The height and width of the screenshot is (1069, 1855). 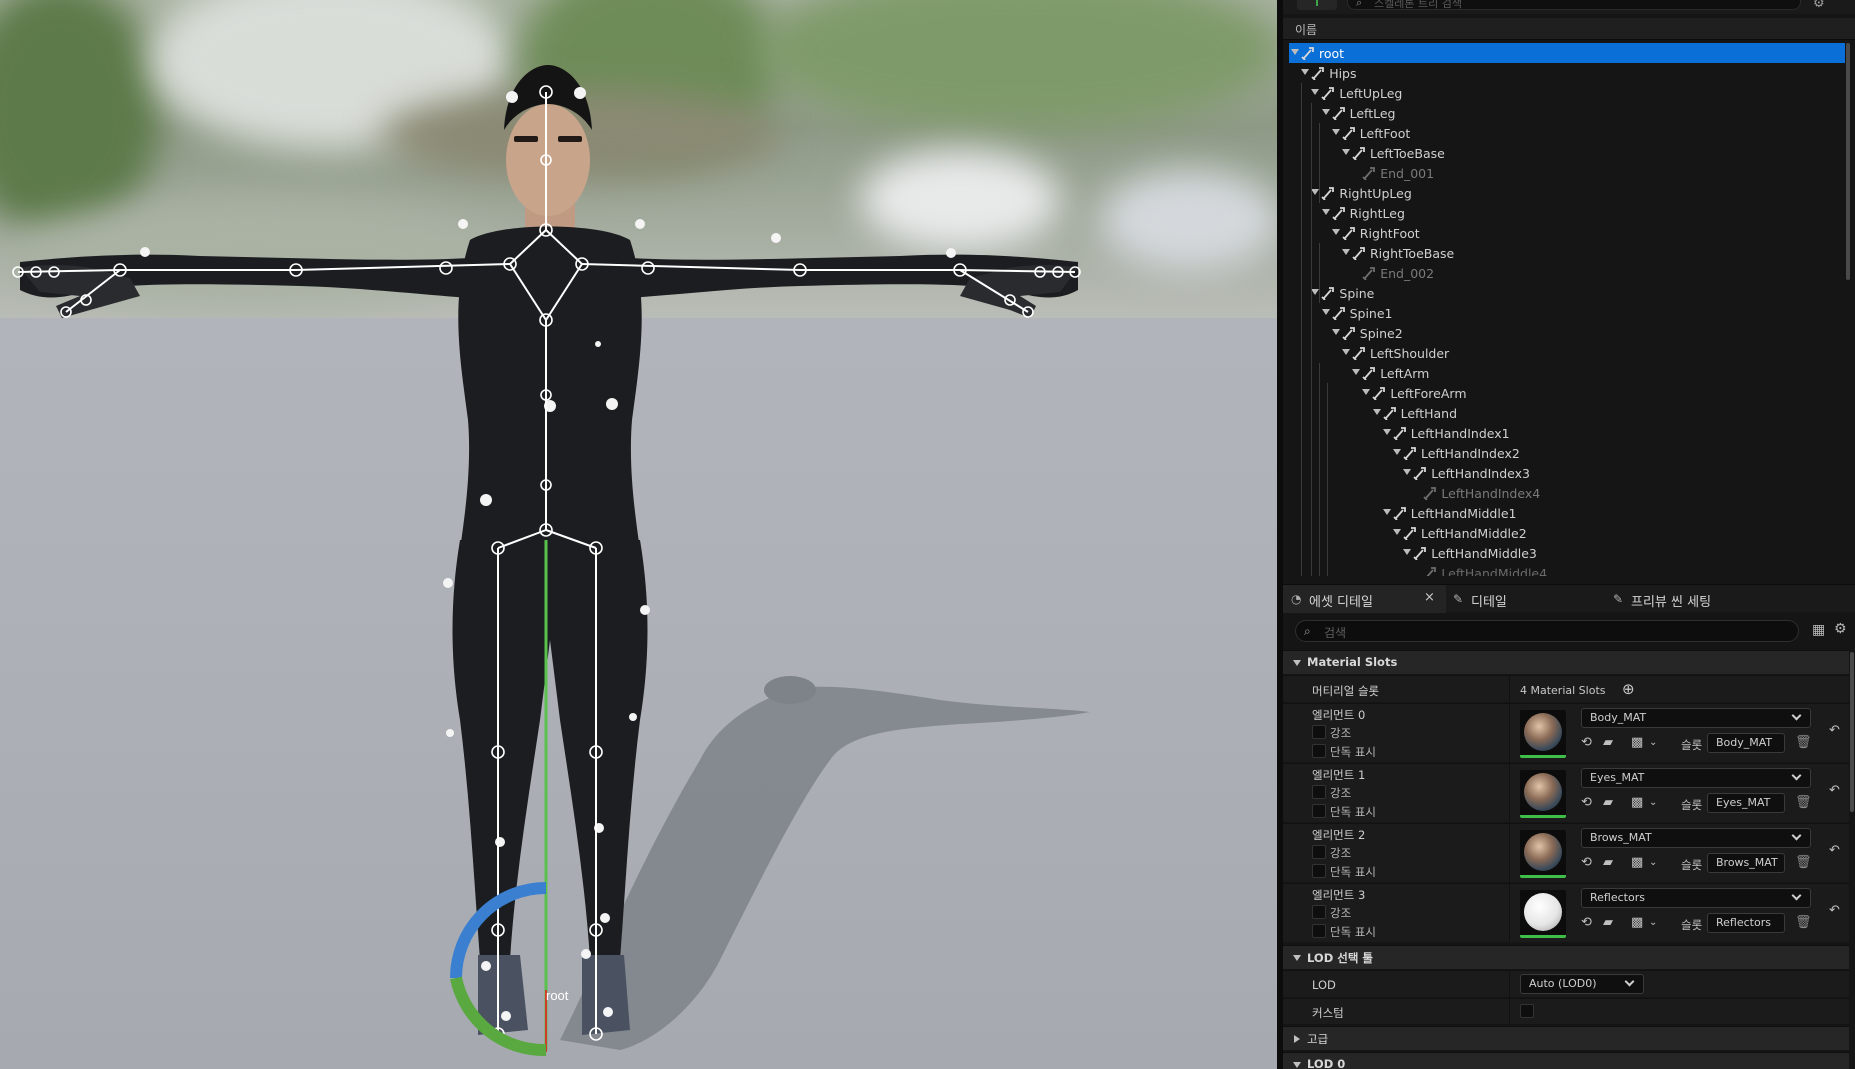 What do you see at coordinates (1364, 599) in the screenshot?
I see `tab-asset-details: ◔ 에셋 디테일 ×` at bounding box center [1364, 599].